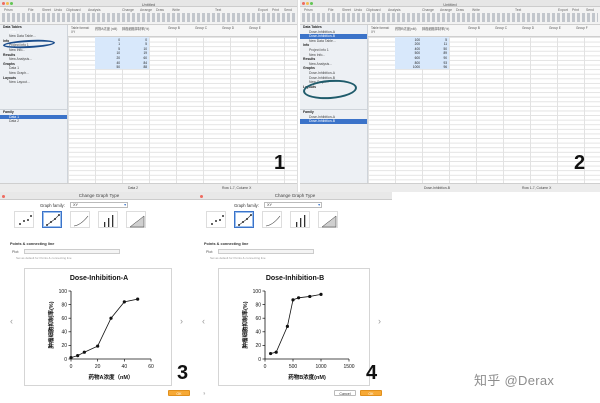 The height and width of the screenshot is (403, 600). I want to click on cell-x-4: 600, so click(409, 58).